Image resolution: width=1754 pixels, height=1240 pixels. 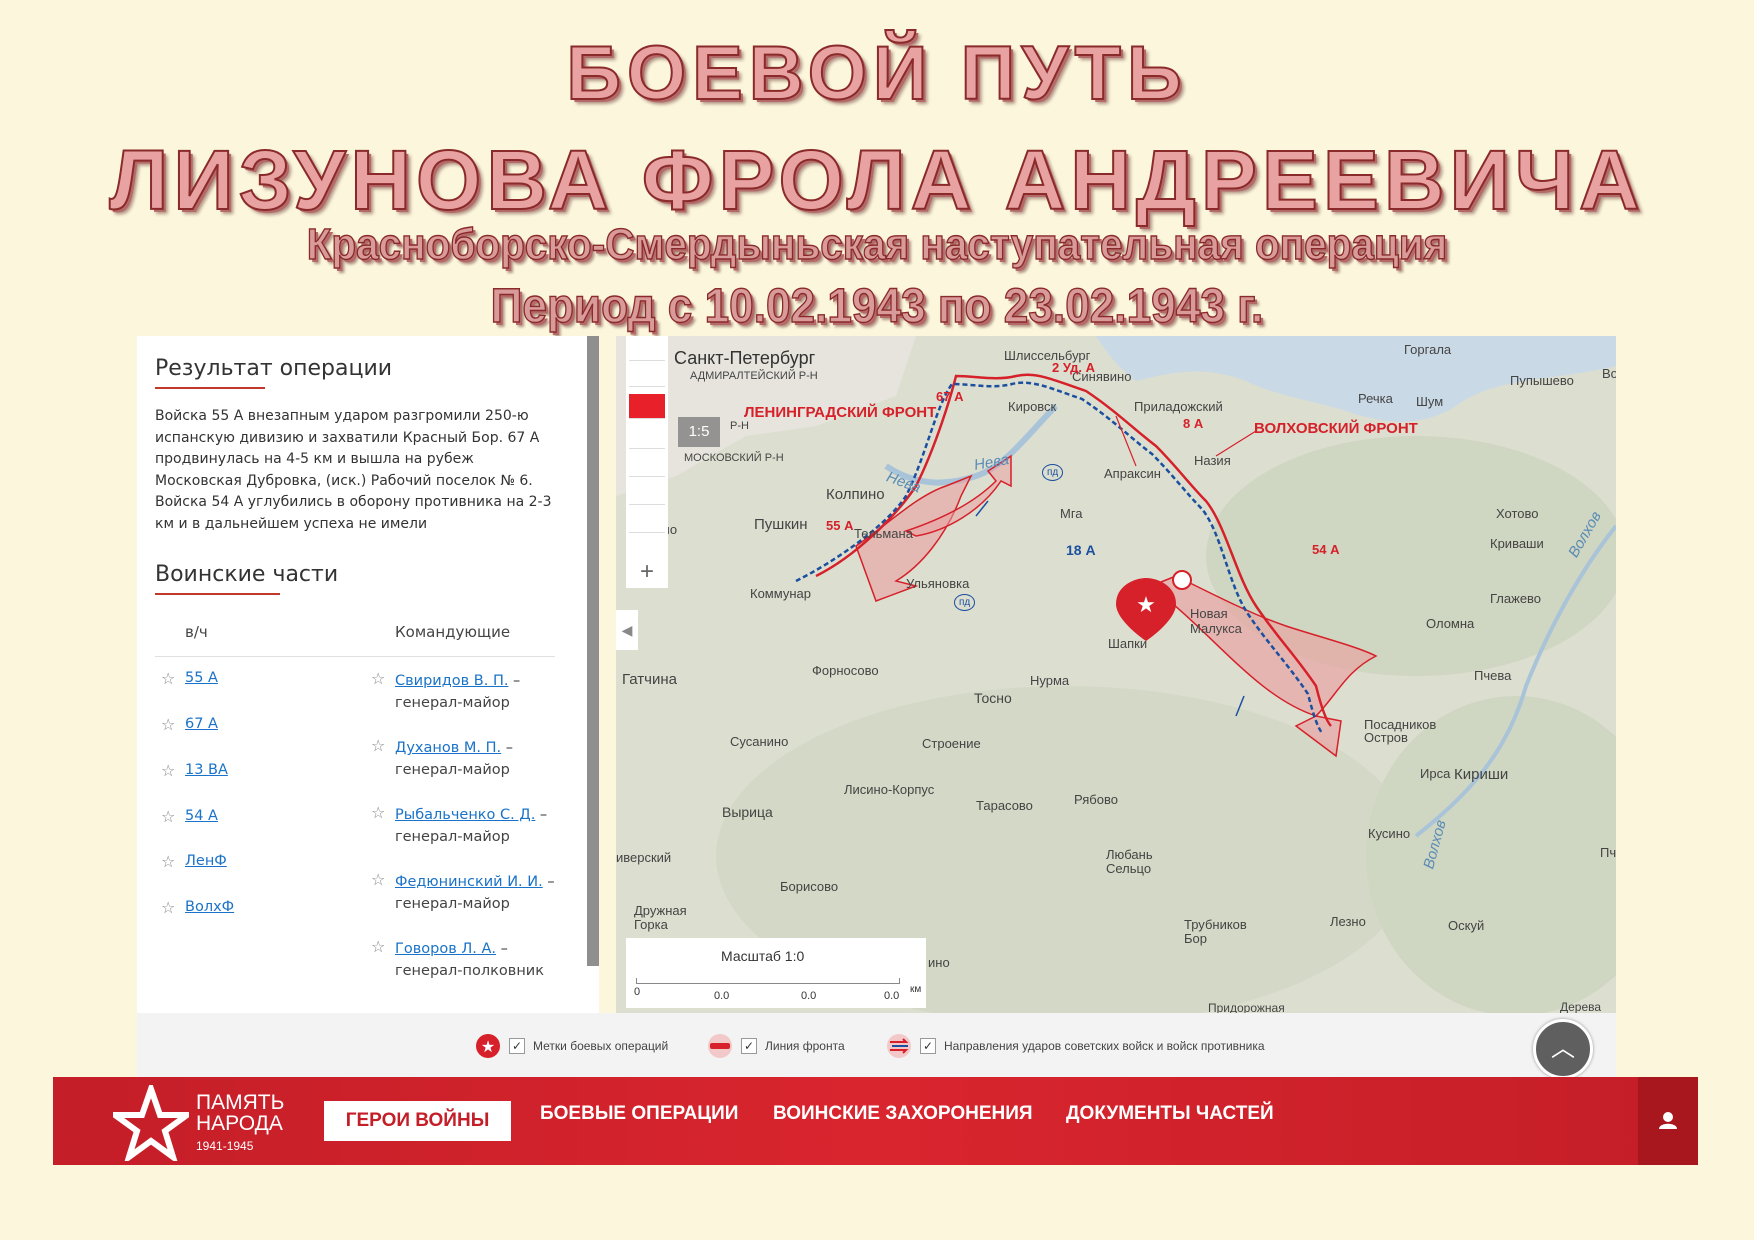 What do you see at coordinates (627, 630) in the screenshot?
I see `collapse-panel-button: ◀` at bounding box center [627, 630].